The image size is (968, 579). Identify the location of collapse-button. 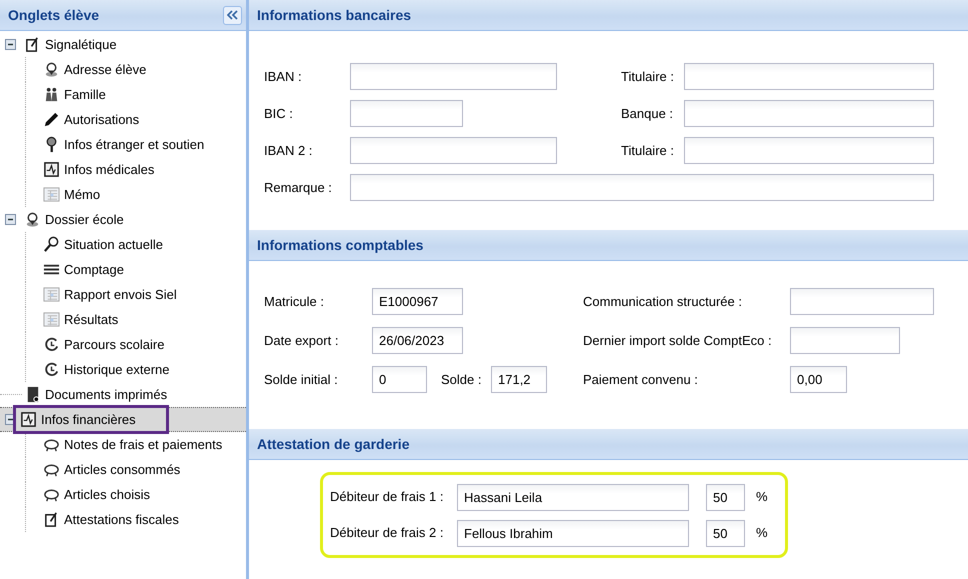
(232, 15).